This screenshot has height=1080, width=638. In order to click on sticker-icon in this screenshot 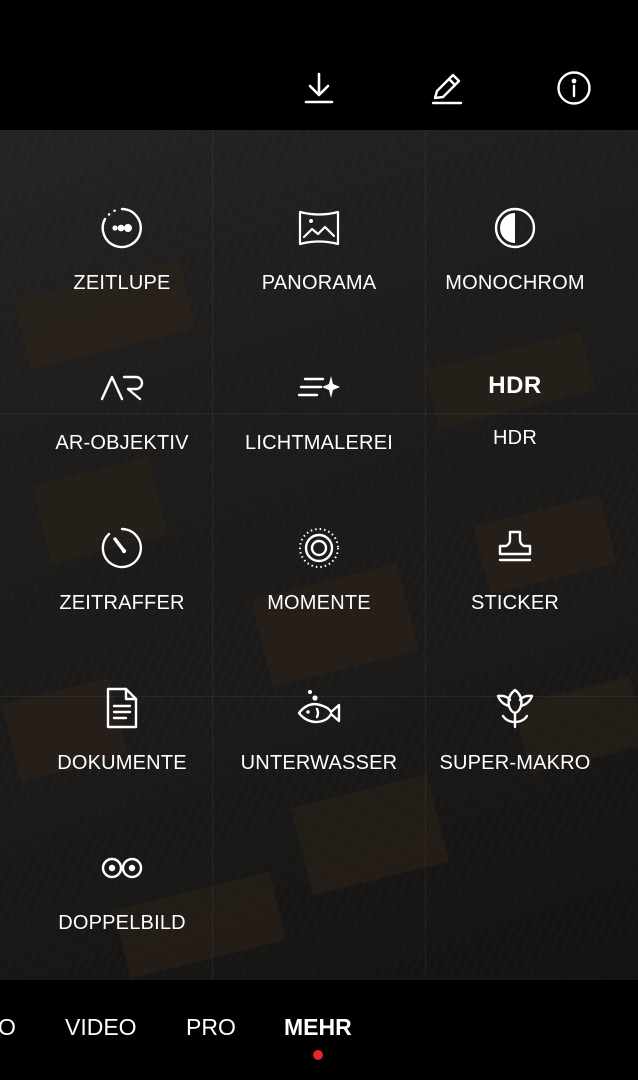, I will do `click(515, 548)`.